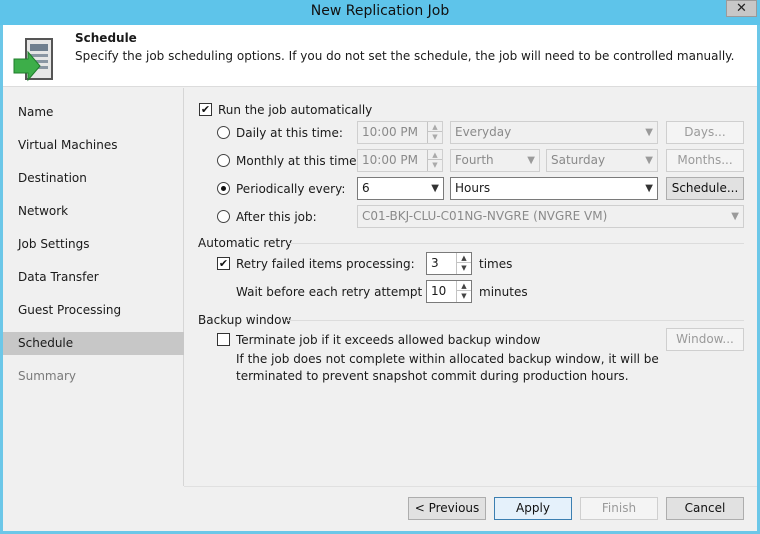 This screenshot has height=534, width=760. What do you see at coordinates (435, 263) in the screenshot?
I see `retry-count-value: 3` at bounding box center [435, 263].